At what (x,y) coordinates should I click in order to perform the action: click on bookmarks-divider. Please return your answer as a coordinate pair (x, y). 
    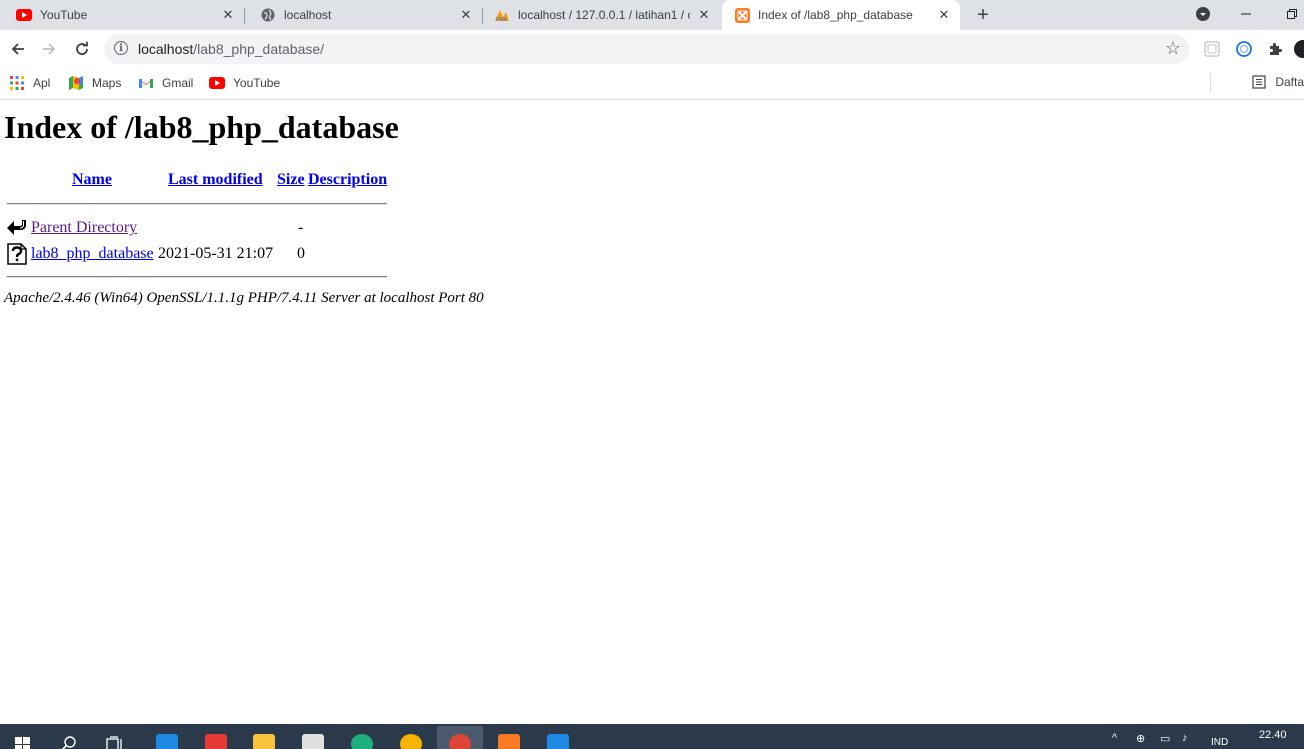
    Looking at the image, I should click on (1210, 83).